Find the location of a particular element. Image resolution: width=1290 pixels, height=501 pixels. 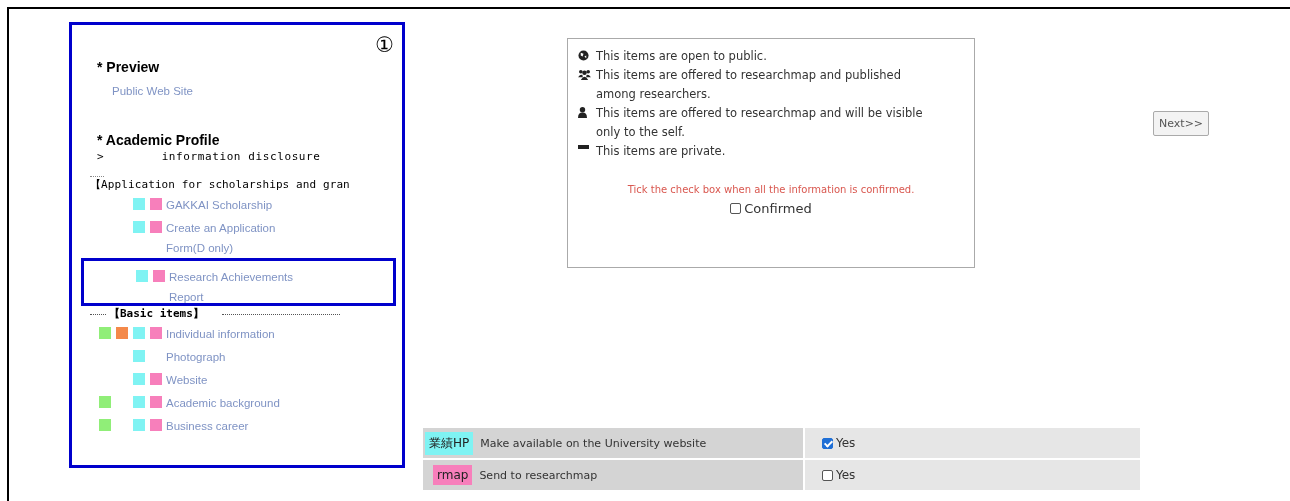

sidebar-link: Research Achievements Report is located at coordinates (239, 287).